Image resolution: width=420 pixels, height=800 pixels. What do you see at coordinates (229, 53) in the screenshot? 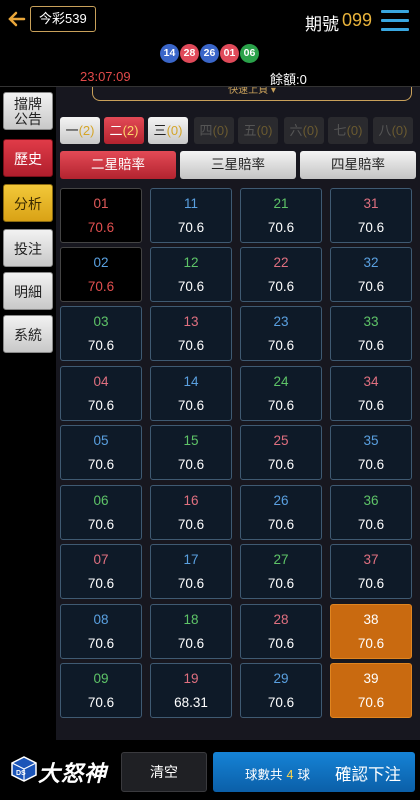
I see `draw-ball: 01` at bounding box center [229, 53].